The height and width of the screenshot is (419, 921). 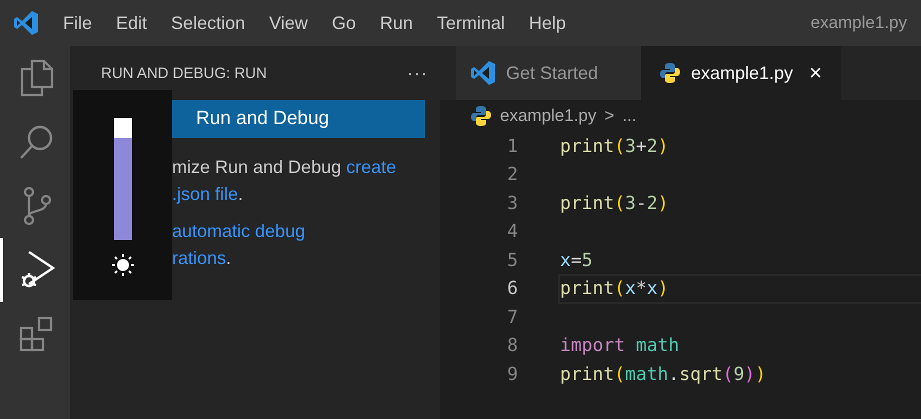 I want to click on brightness-icon, so click(x=122, y=265).